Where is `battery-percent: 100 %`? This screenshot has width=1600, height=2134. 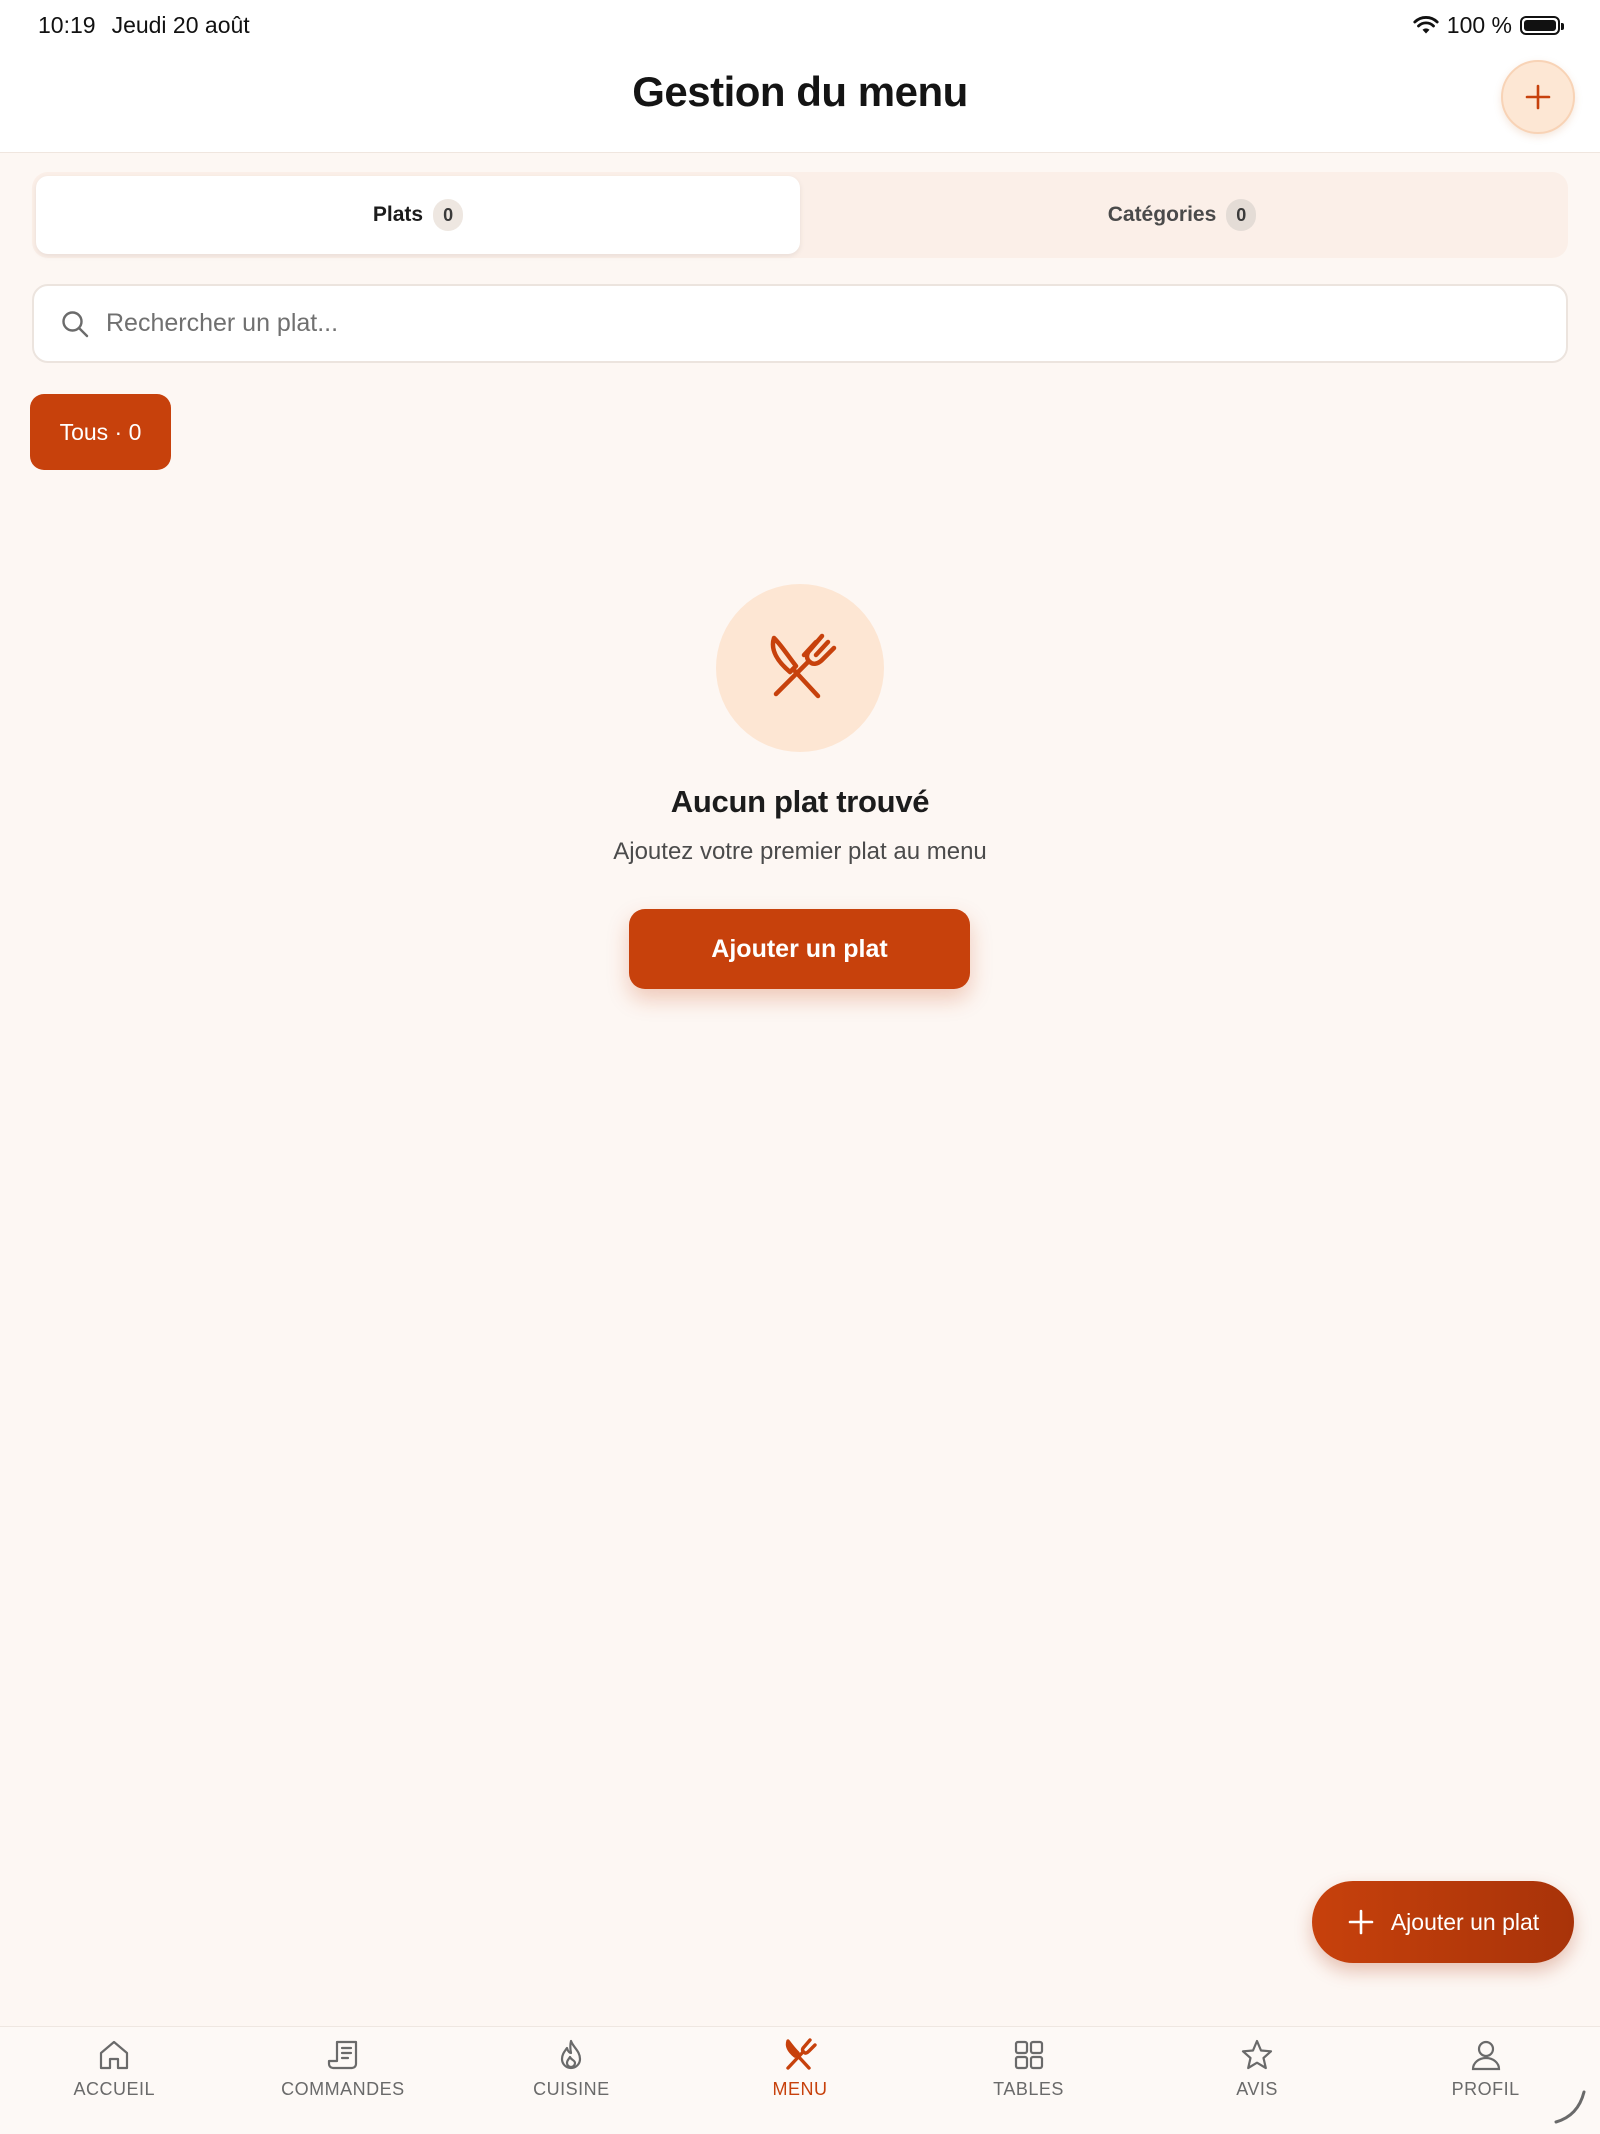 battery-percent: 100 % is located at coordinates (1479, 24).